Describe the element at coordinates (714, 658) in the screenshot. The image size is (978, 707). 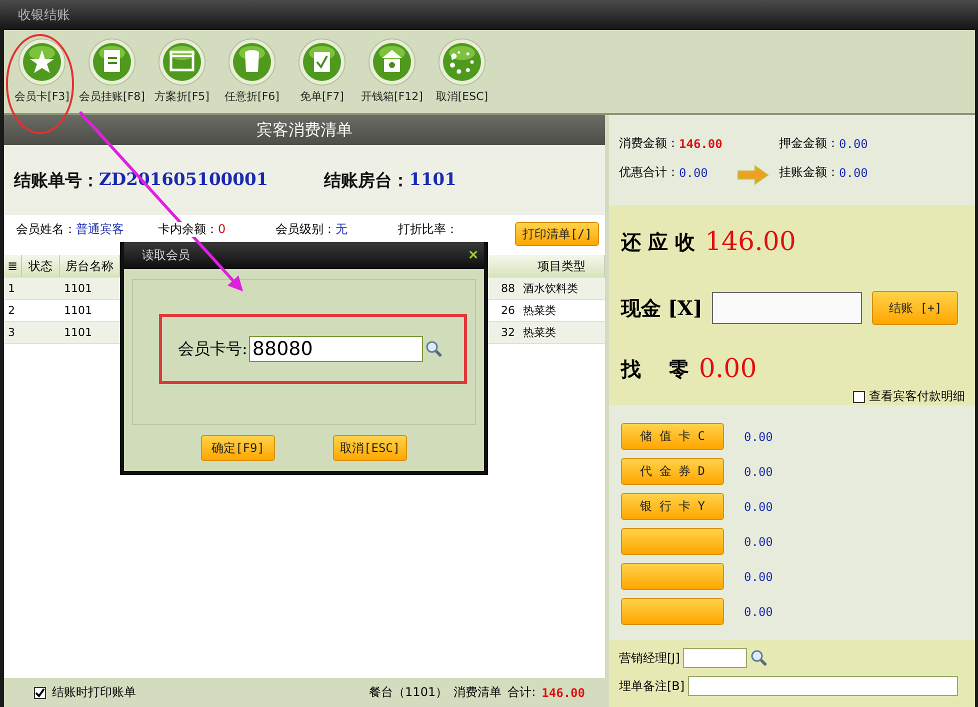
I see `manager-input` at that location.